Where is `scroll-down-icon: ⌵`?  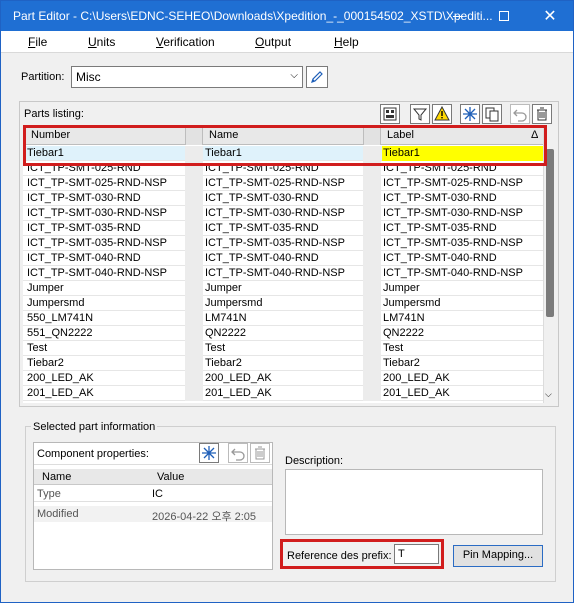 scroll-down-icon: ⌵ is located at coordinates (548, 394).